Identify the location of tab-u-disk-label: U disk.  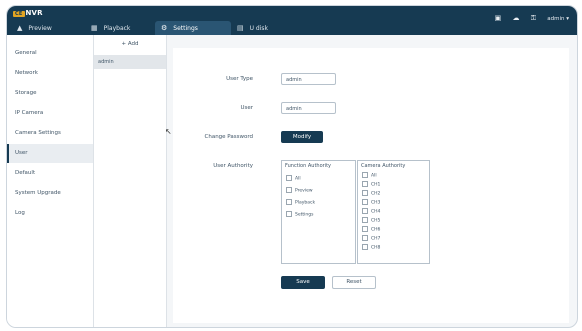
(258, 28).